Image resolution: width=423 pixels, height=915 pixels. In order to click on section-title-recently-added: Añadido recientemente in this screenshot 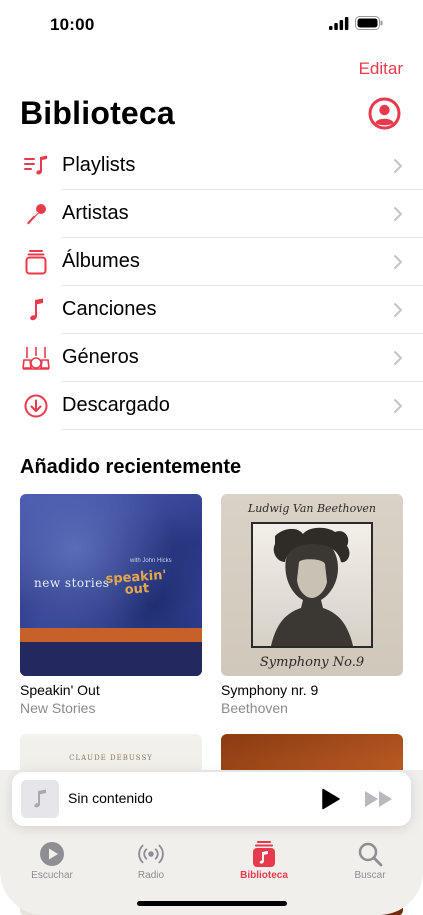, I will do `click(131, 467)`.